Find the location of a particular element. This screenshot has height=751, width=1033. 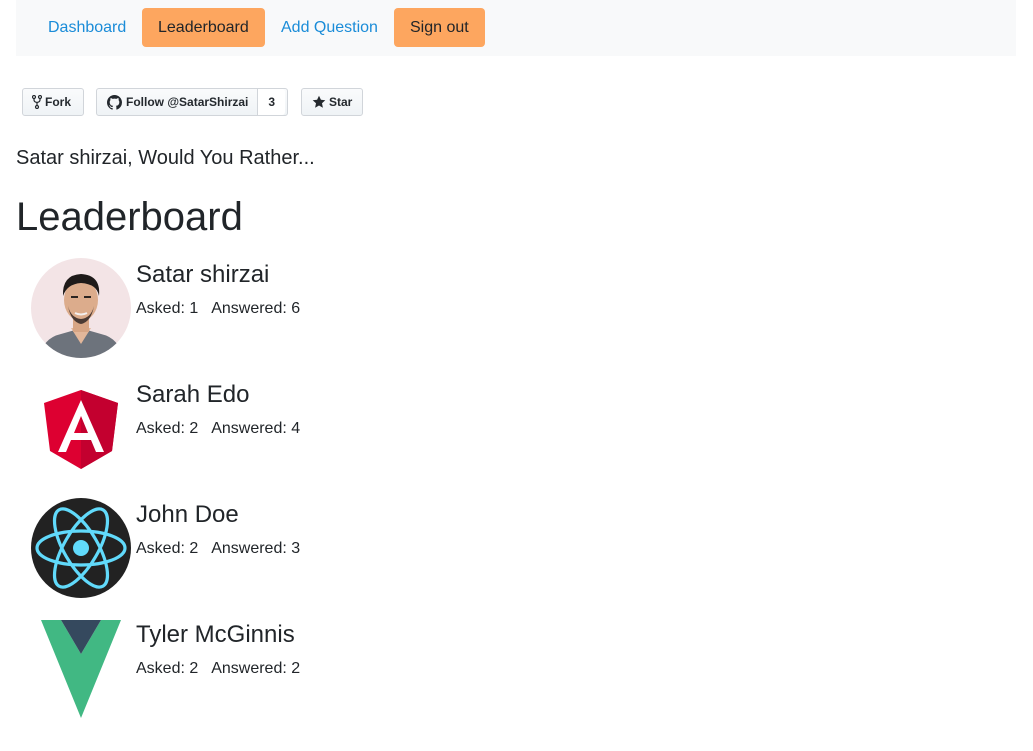

github-star-button: Star is located at coordinates (332, 102).